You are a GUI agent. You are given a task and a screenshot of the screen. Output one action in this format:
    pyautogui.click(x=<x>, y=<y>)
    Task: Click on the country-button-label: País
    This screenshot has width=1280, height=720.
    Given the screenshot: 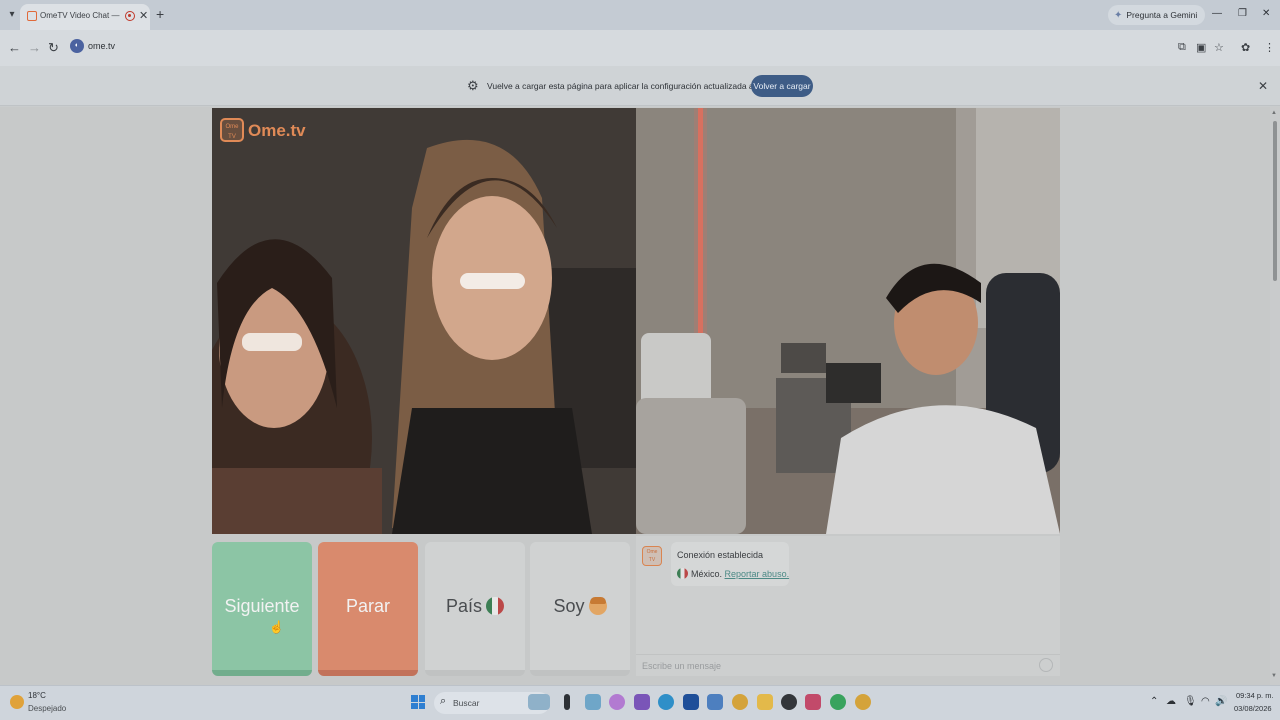 What is the action you would take?
    pyautogui.click(x=464, y=606)
    